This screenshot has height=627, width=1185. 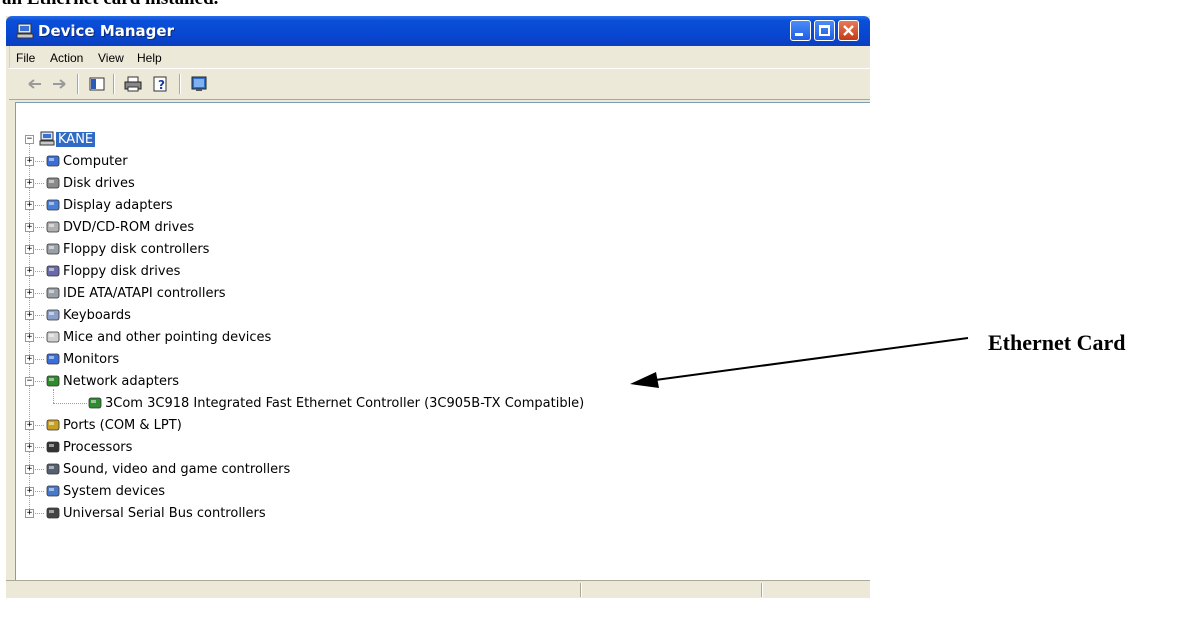 I want to click on ethernet-card-label: Ethernet Card, so click(x=1057, y=342).